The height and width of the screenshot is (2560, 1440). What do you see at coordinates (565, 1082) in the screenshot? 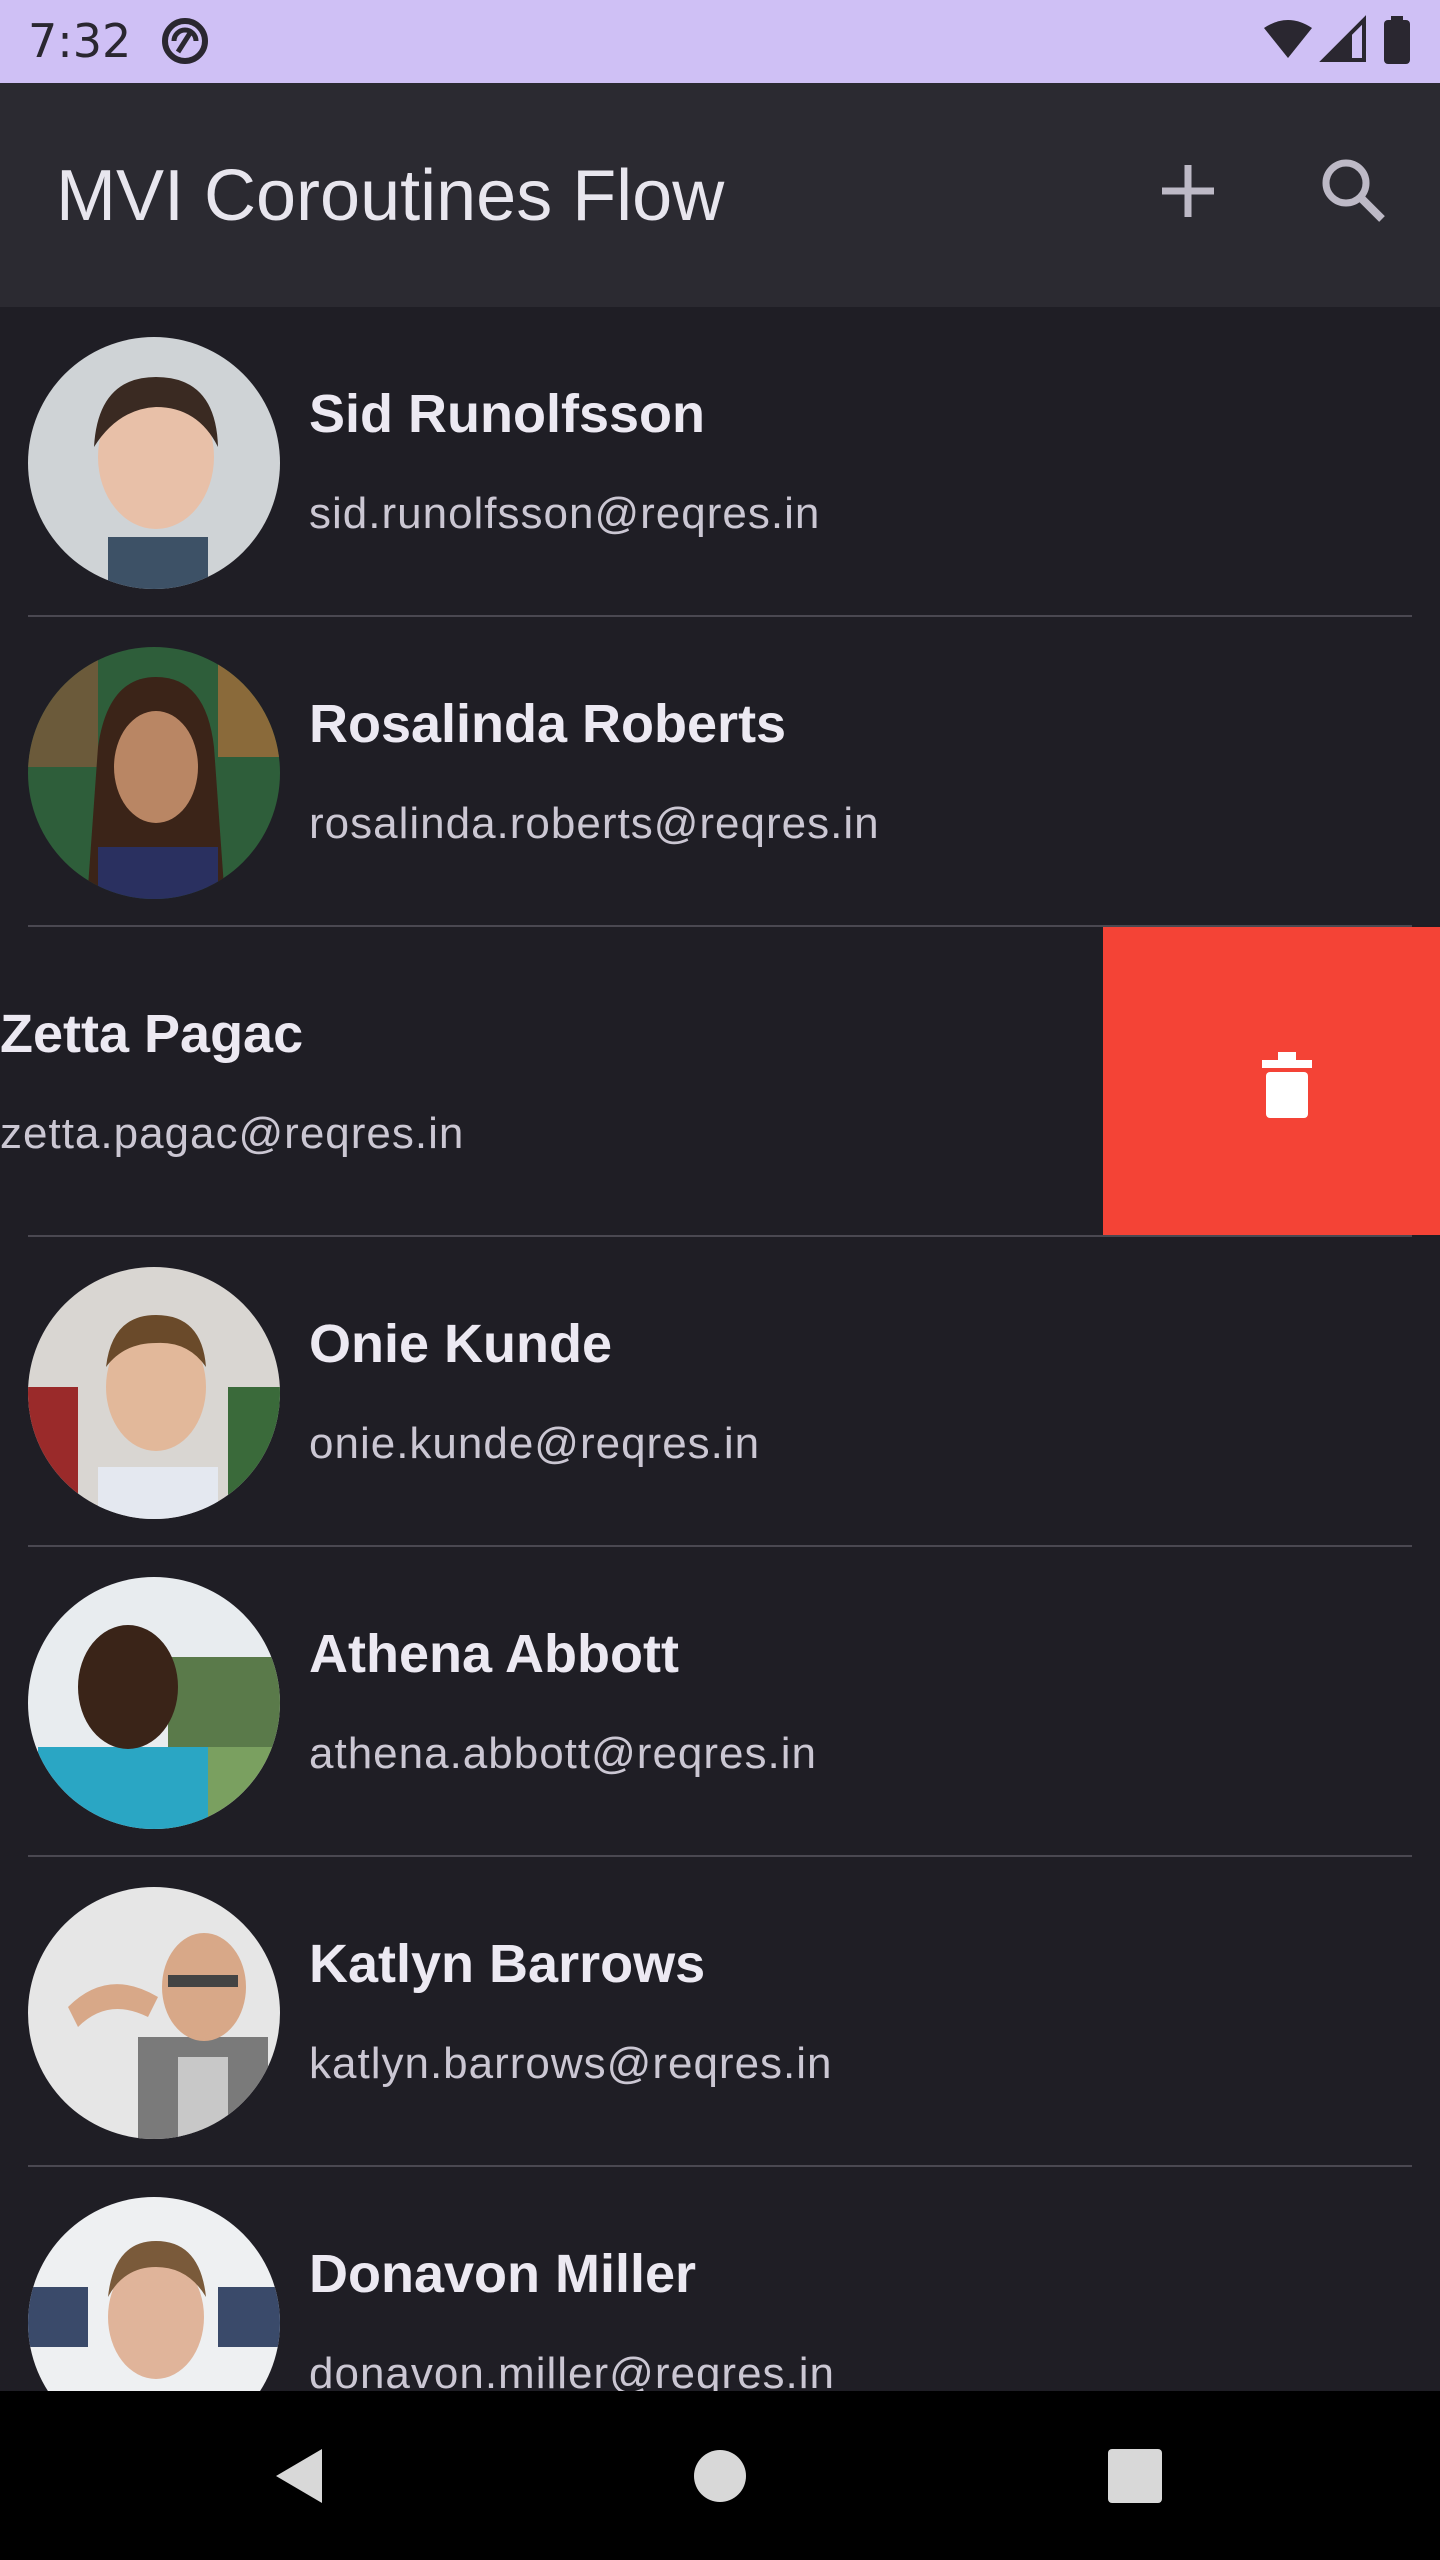
I see `list-item-content: Zetta Pagac zetta.pagac@reqres.in` at bounding box center [565, 1082].